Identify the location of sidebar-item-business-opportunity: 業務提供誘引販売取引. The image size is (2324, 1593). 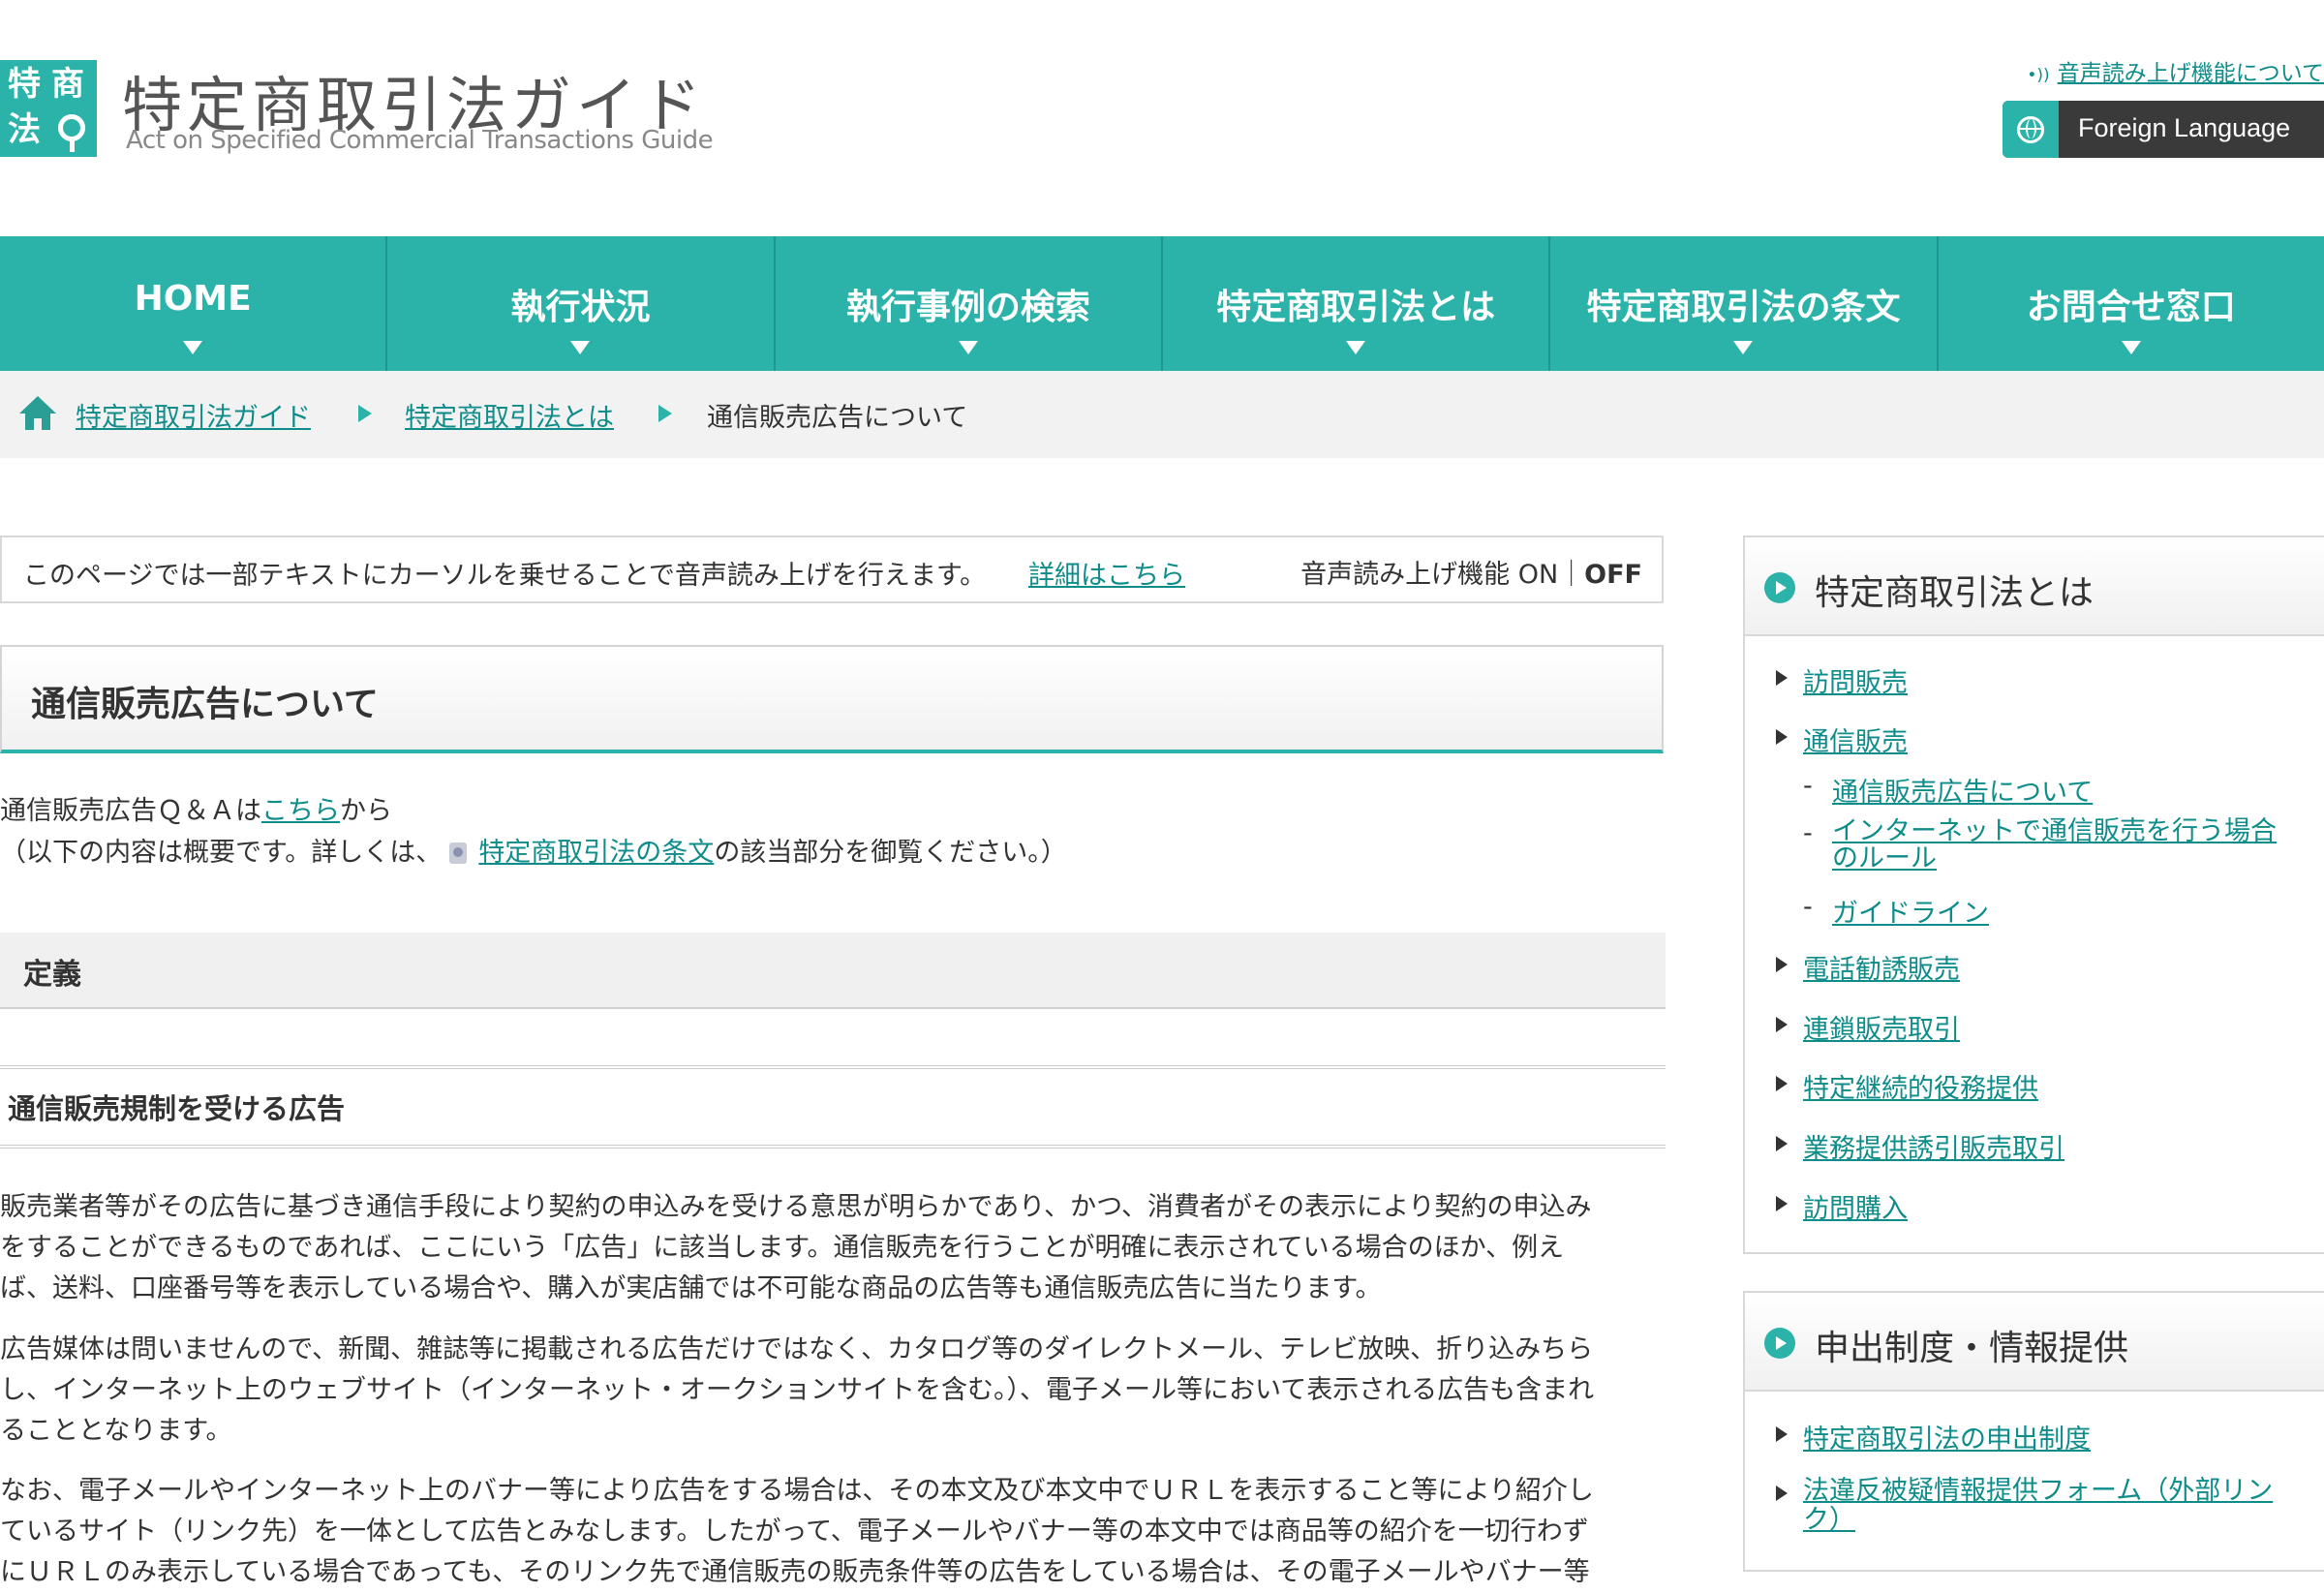
(1934, 1146).